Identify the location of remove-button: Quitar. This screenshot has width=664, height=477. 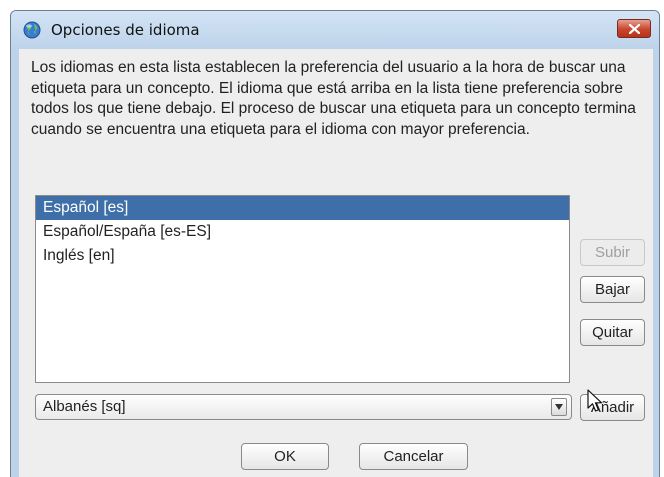
(612, 332).